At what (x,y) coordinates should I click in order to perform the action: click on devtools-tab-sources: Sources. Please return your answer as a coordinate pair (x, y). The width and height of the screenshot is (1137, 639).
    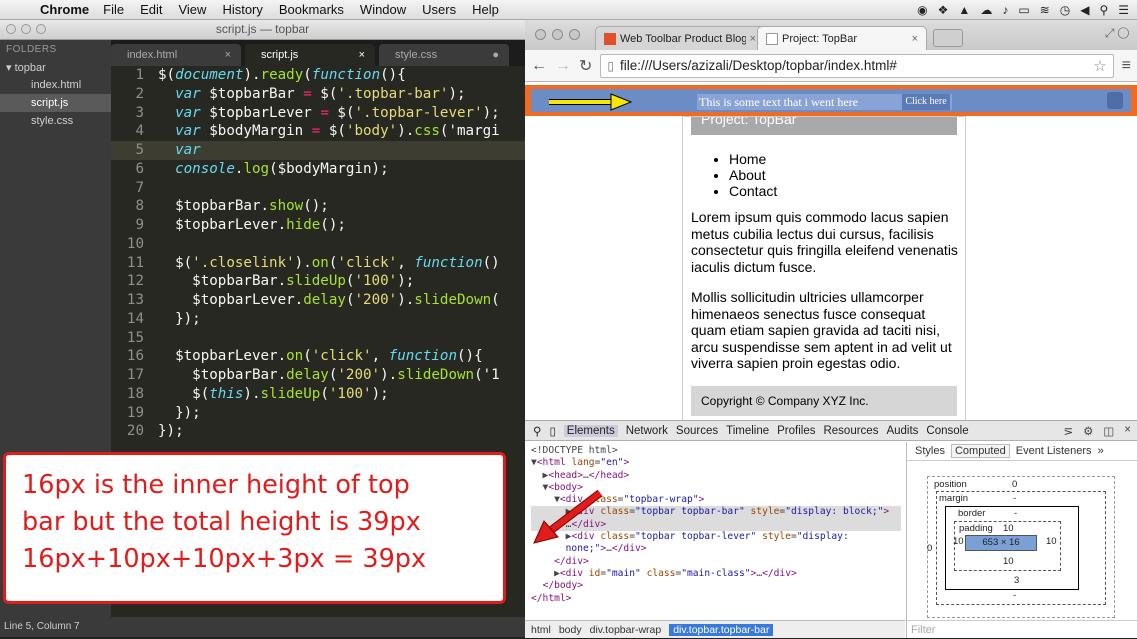
    Looking at the image, I should click on (697, 431).